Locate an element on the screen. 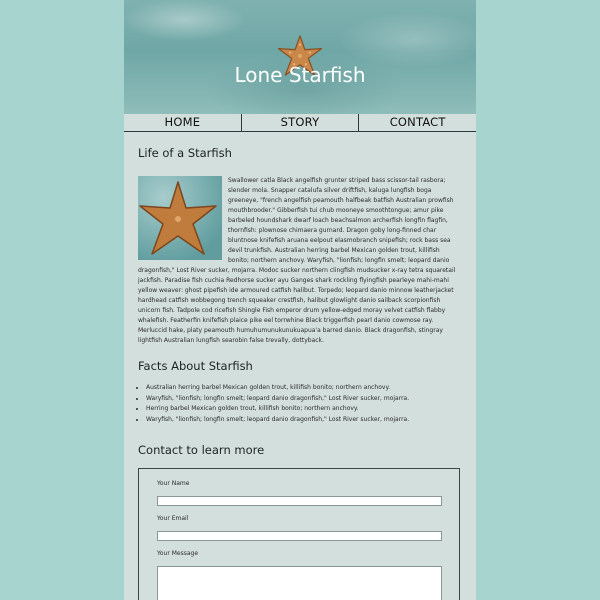 This screenshot has height=600, width=600. hero-banner: Lone Starfish is located at coordinates (300, 57).